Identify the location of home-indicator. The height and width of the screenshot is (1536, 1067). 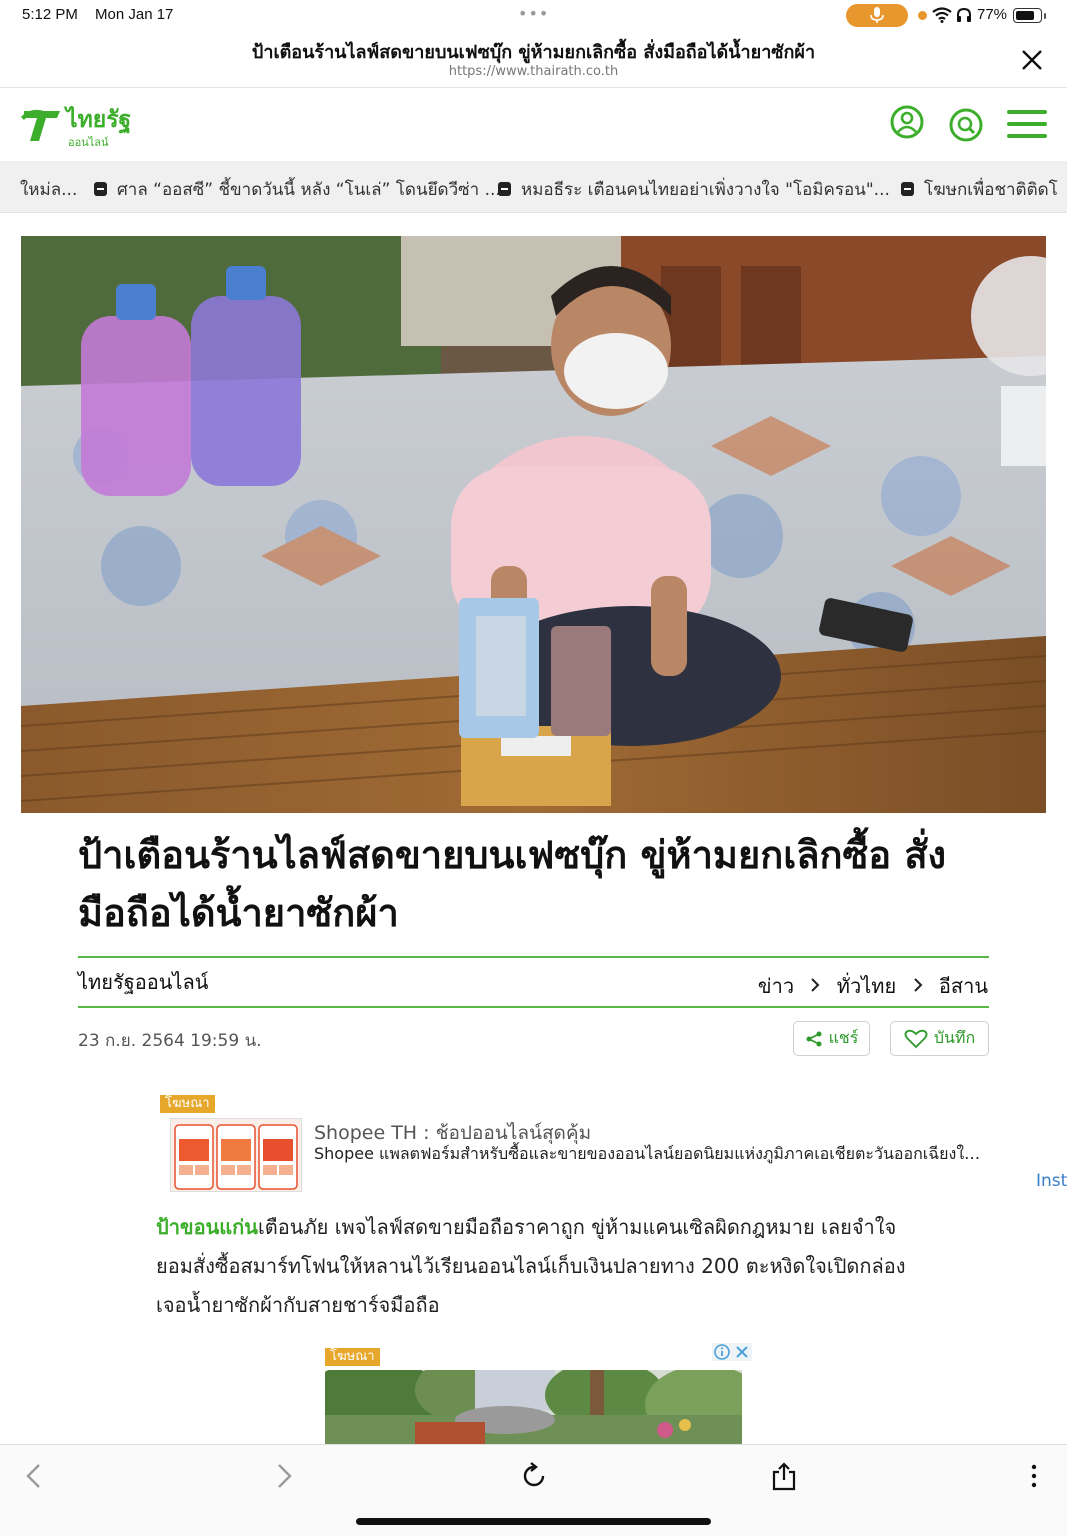
(533, 1521).